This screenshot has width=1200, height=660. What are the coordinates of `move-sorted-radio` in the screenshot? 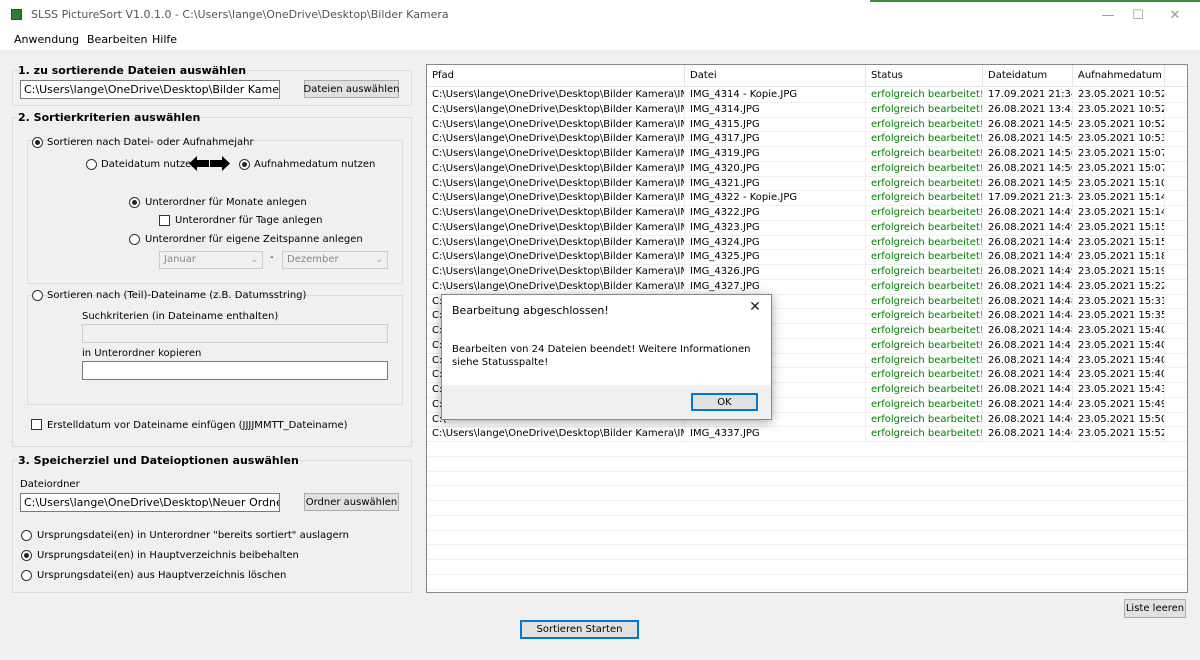 It's located at (26, 535).